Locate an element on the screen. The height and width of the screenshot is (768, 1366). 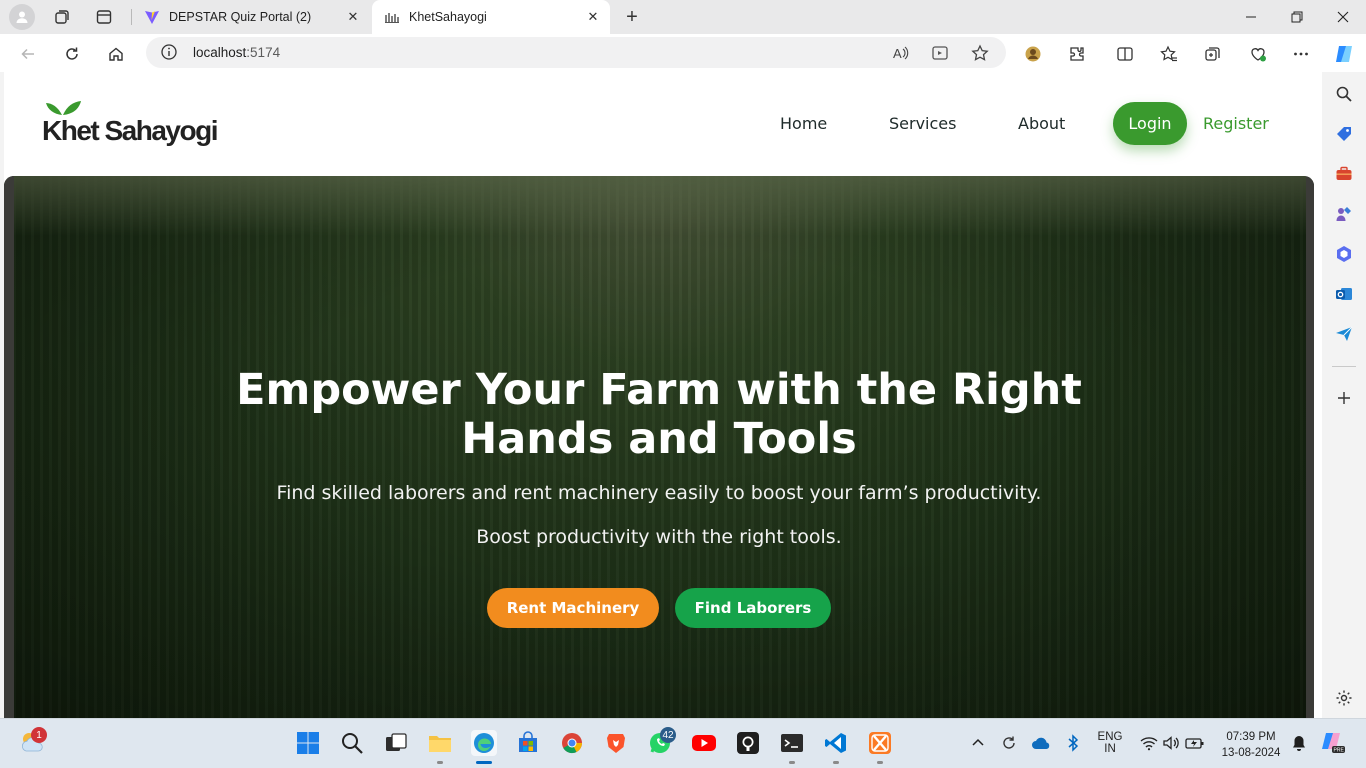
search-icon is located at coordinates (1344, 94).